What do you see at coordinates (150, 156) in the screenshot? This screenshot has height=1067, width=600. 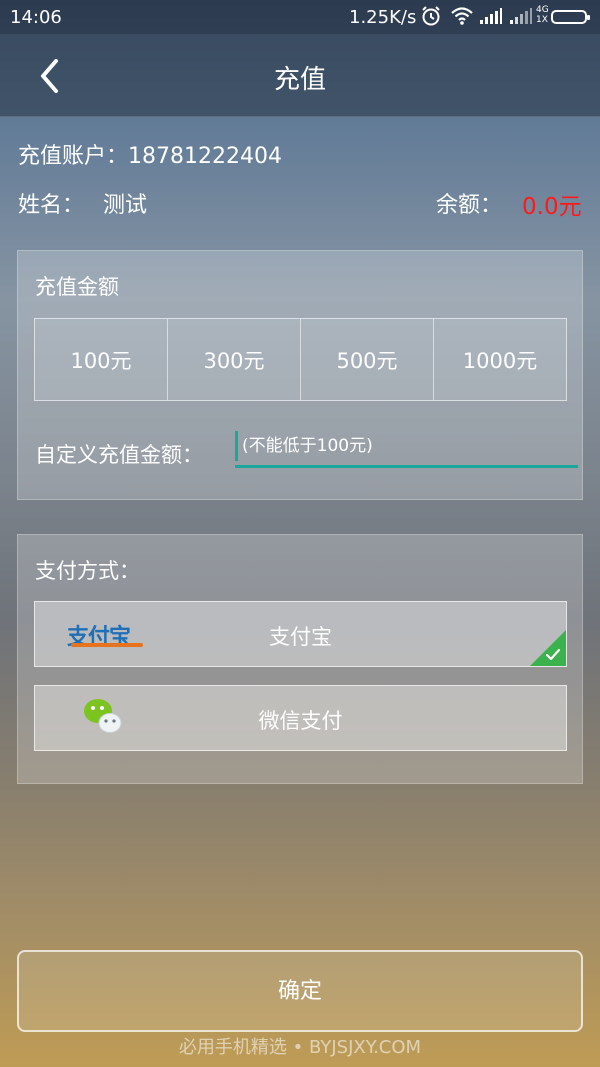 I see `account-number: 充值账户：18781222404` at bounding box center [150, 156].